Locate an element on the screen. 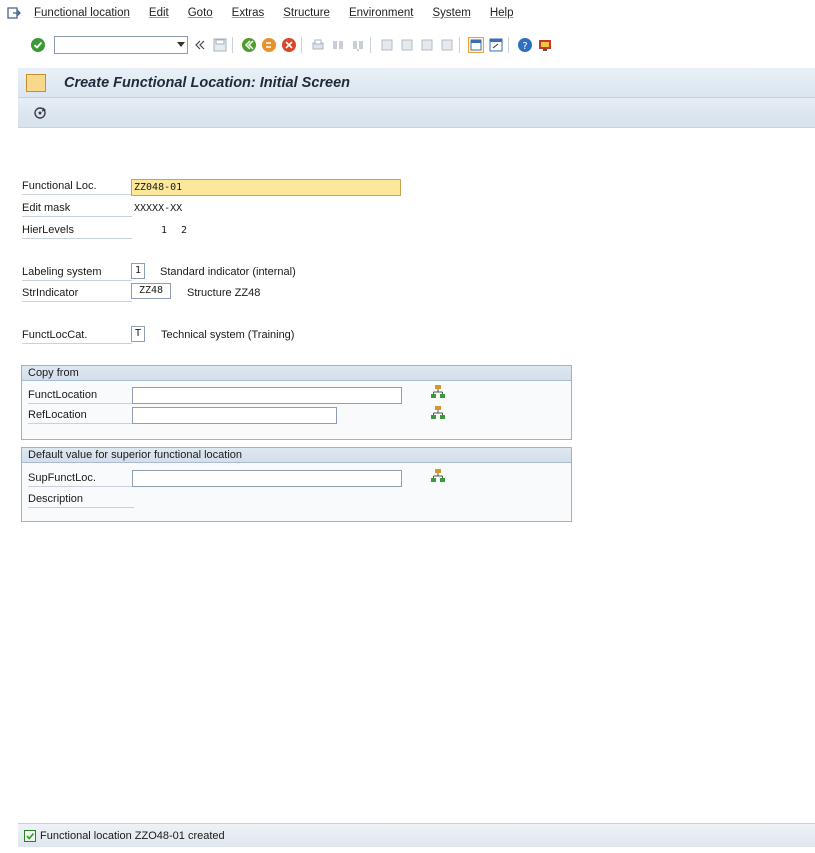 This screenshot has width=815, height=853. find-icon is located at coordinates (338, 45).